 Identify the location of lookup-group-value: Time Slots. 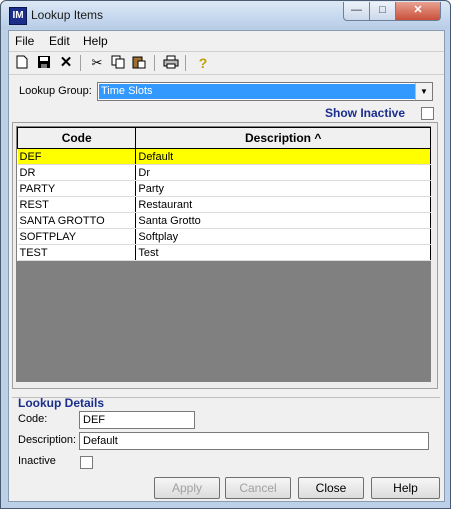
(257, 91).